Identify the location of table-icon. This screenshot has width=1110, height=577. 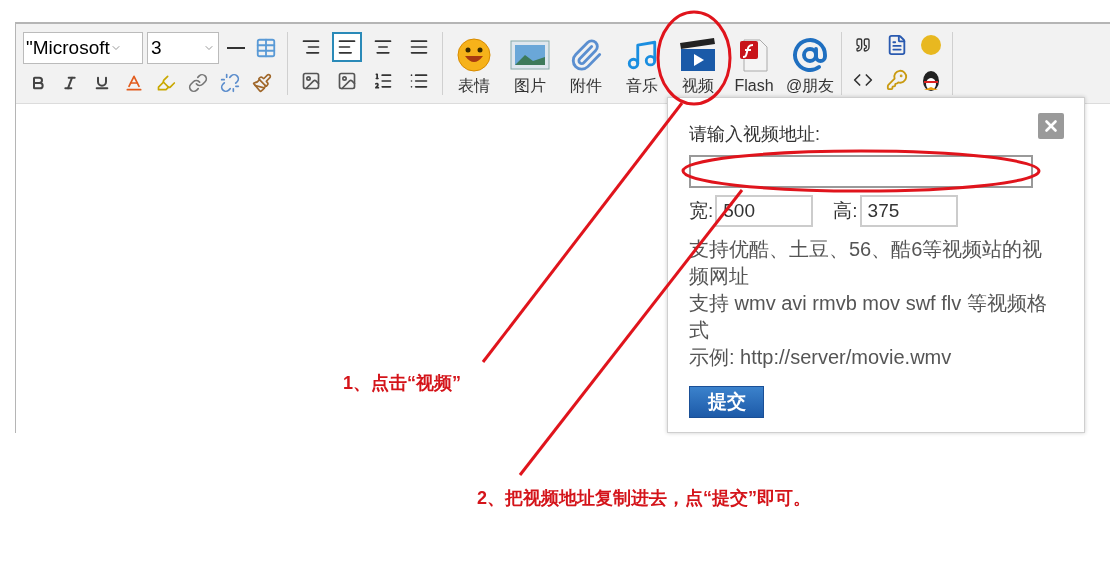
(266, 48).